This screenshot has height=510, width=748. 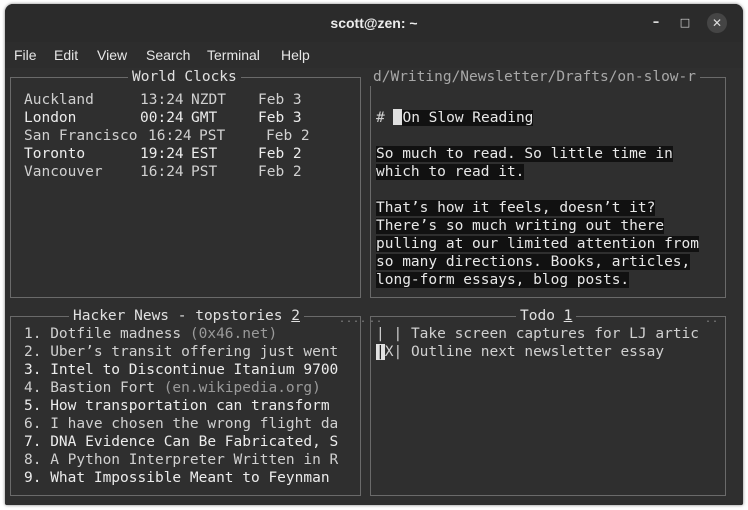 What do you see at coordinates (295, 55) in the screenshot?
I see `menu-help: Help` at bounding box center [295, 55].